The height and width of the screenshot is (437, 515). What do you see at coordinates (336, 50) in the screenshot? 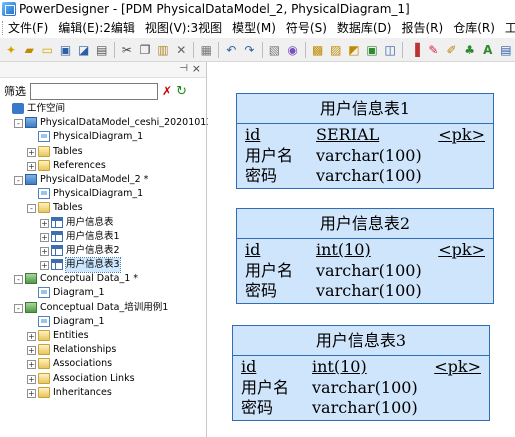
I see `result-icon: ▨` at bounding box center [336, 50].